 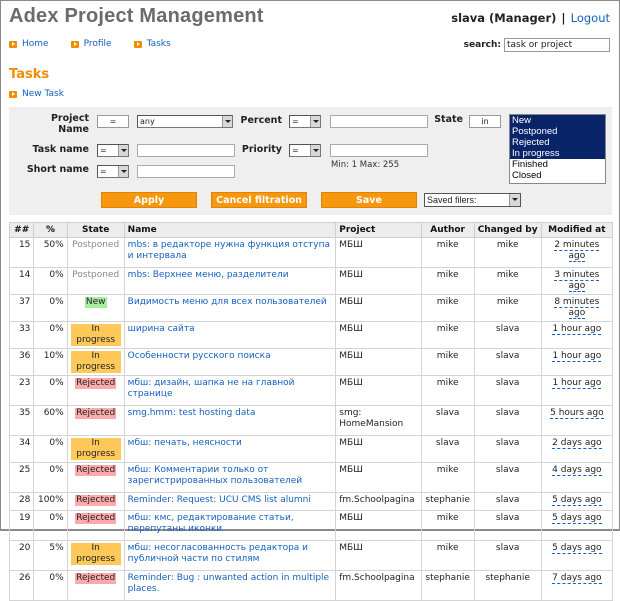 What do you see at coordinates (185, 121) in the screenshot?
I see `project-select: any` at bounding box center [185, 121].